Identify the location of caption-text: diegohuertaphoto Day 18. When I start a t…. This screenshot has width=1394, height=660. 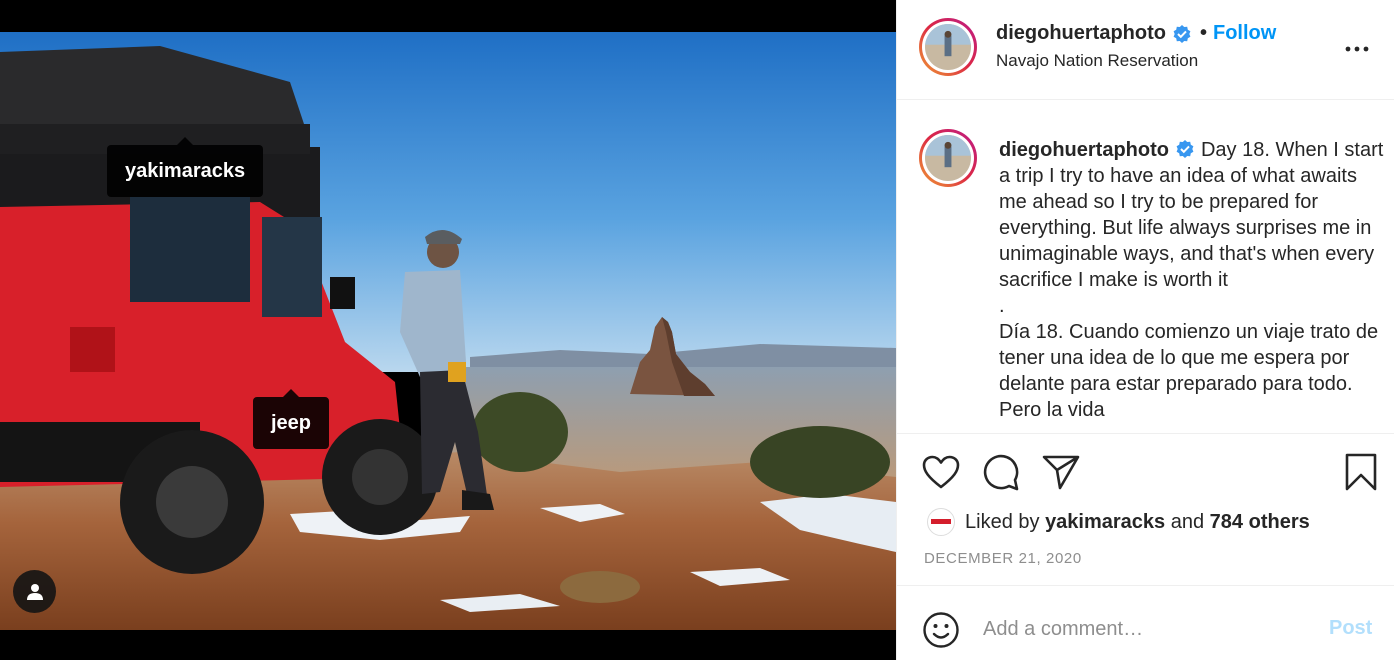
(1191, 280).